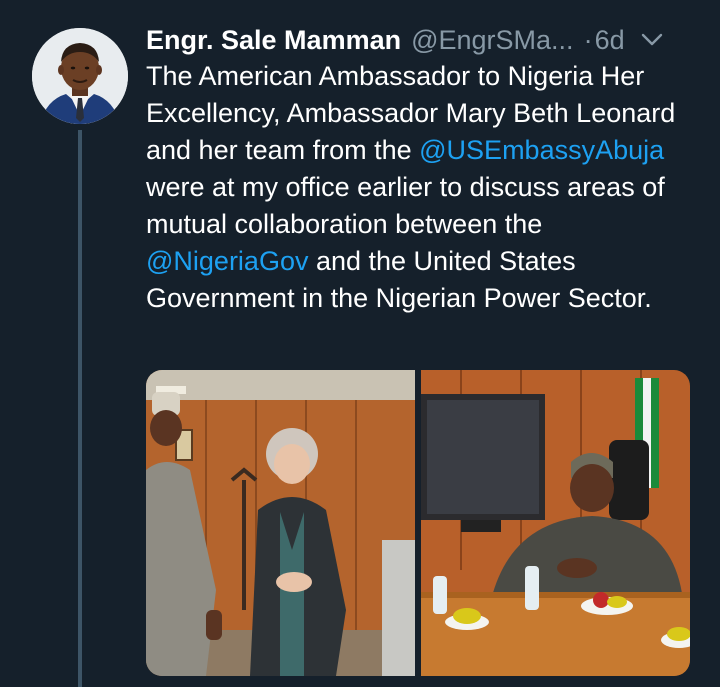 The height and width of the screenshot is (687, 720). What do you see at coordinates (652, 40) in the screenshot?
I see `chevron-down-icon` at bounding box center [652, 40].